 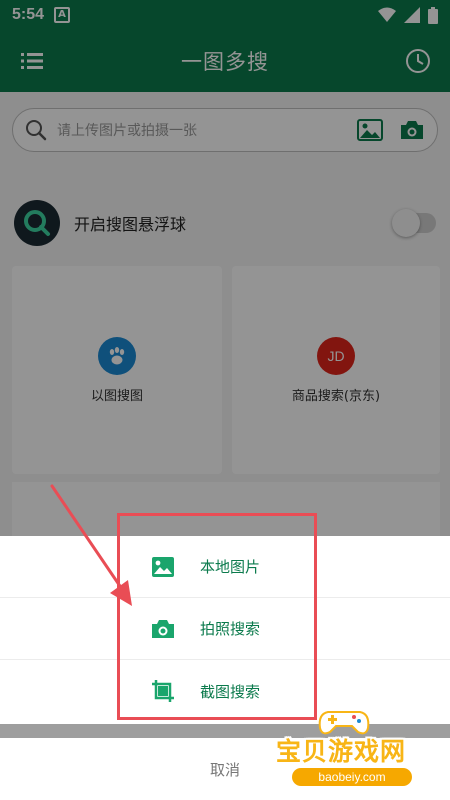 What do you see at coordinates (224, 769) in the screenshot?
I see `cancel-label: 取消` at bounding box center [224, 769].